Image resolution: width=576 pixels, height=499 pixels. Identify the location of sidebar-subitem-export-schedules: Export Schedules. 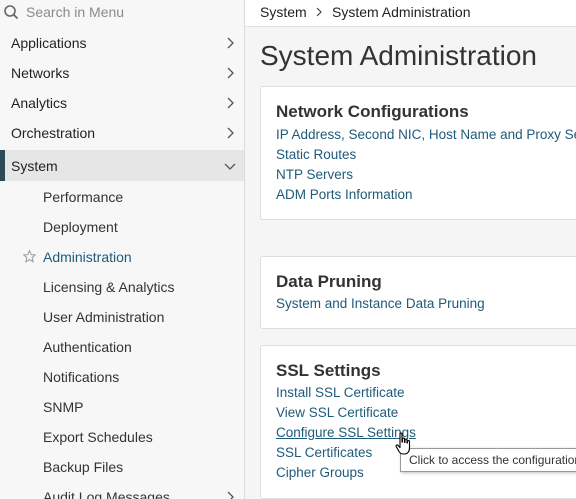
(122, 437).